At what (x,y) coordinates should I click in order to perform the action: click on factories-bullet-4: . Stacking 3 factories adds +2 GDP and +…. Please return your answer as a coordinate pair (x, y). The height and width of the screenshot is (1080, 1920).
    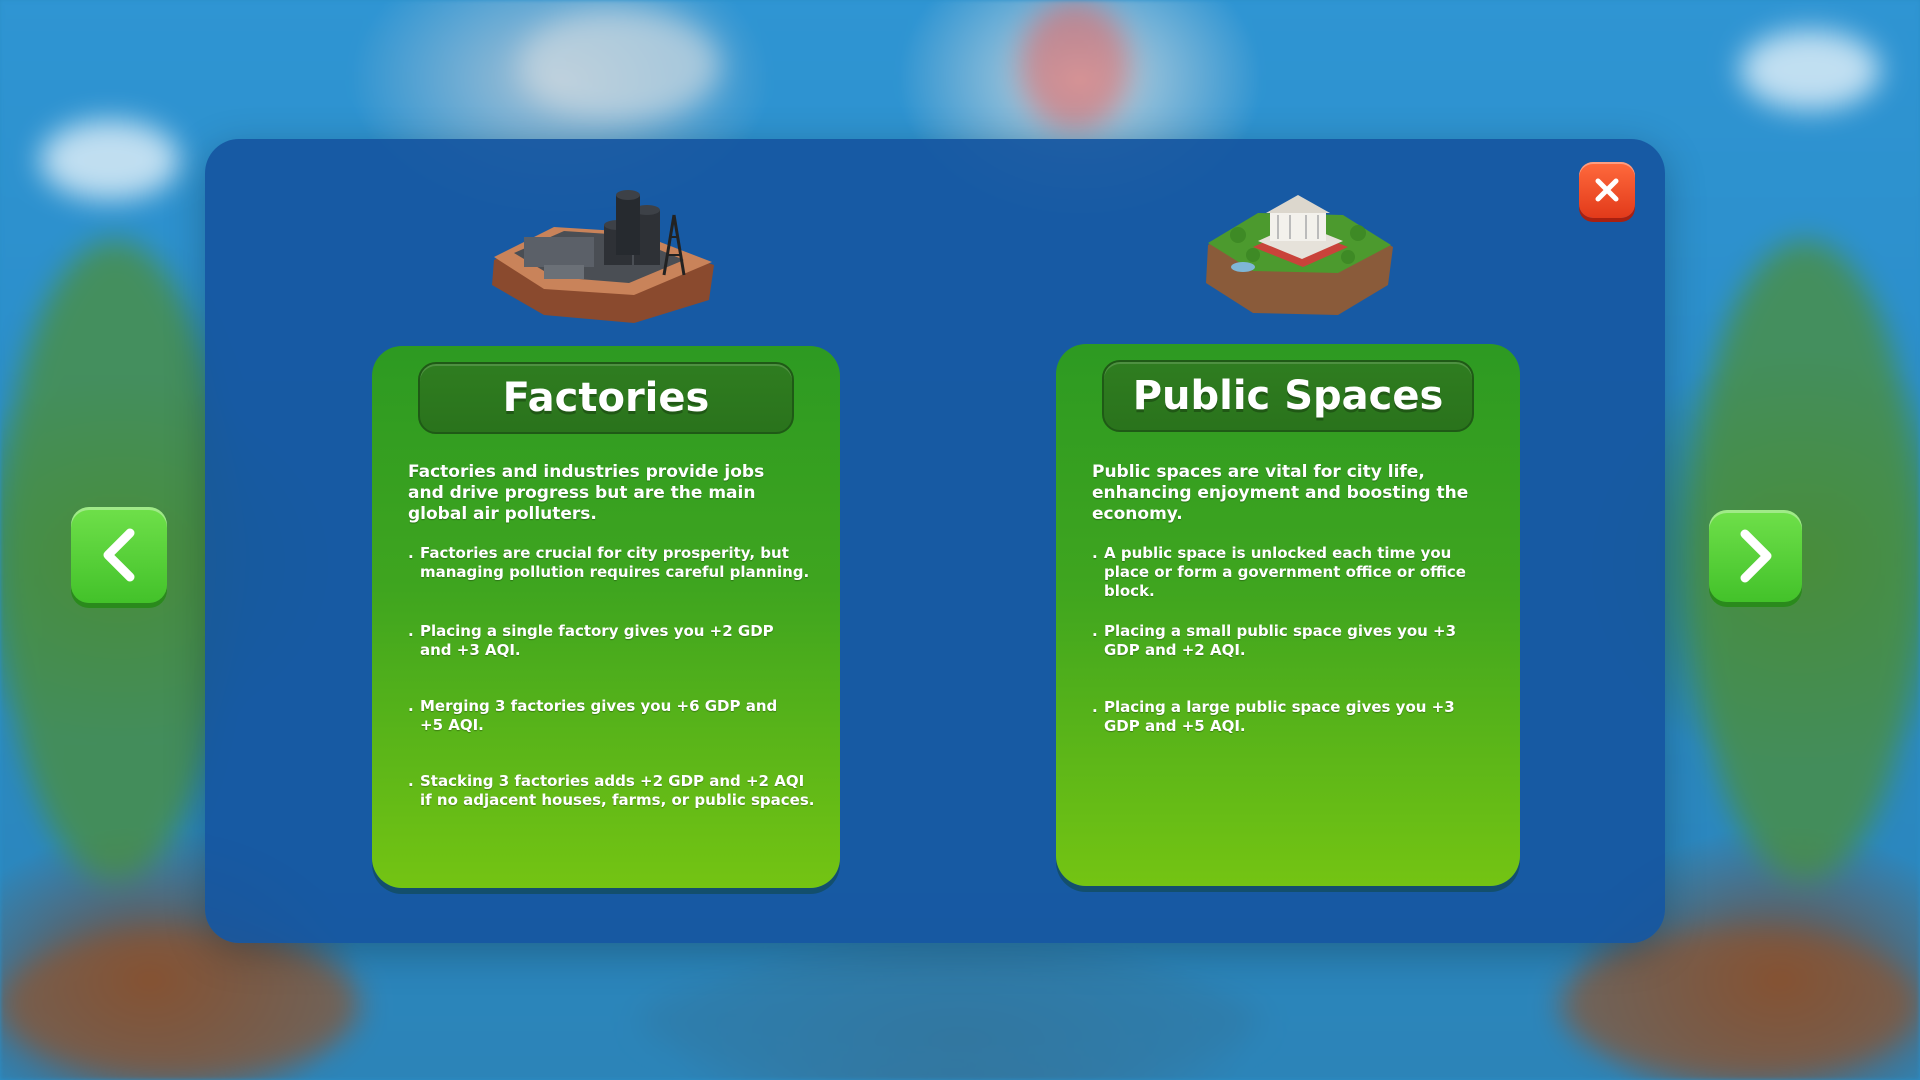
    Looking at the image, I should click on (611, 790).